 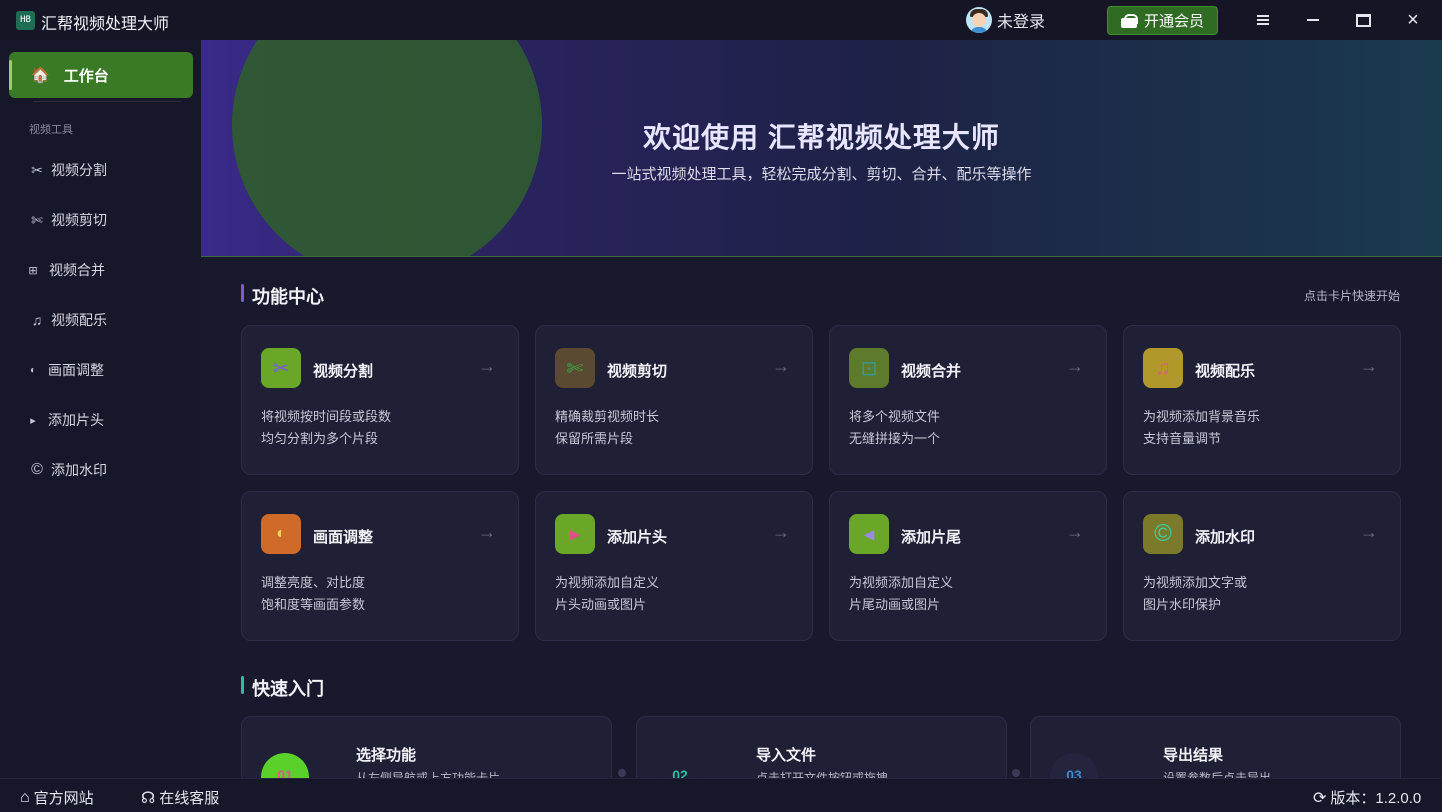 I want to click on quickstart-title: 快速入门, so click(x=288, y=689).